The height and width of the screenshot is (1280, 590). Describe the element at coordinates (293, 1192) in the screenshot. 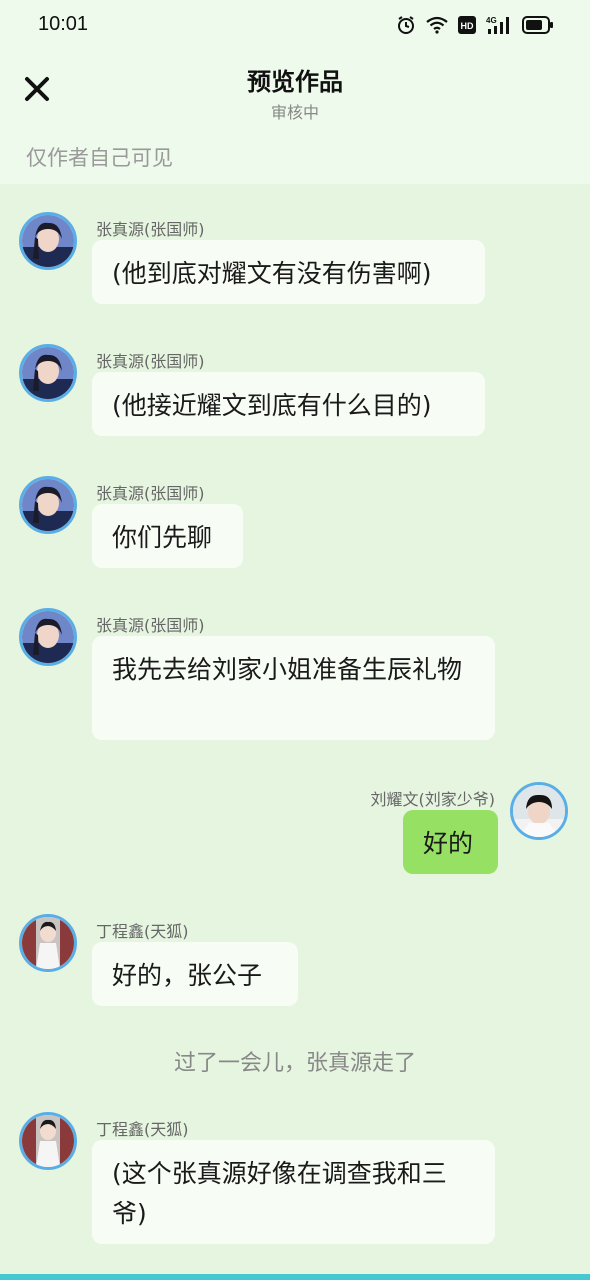

I see `message-bubble: (这个张真源好像在调查我和三爷)` at that location.